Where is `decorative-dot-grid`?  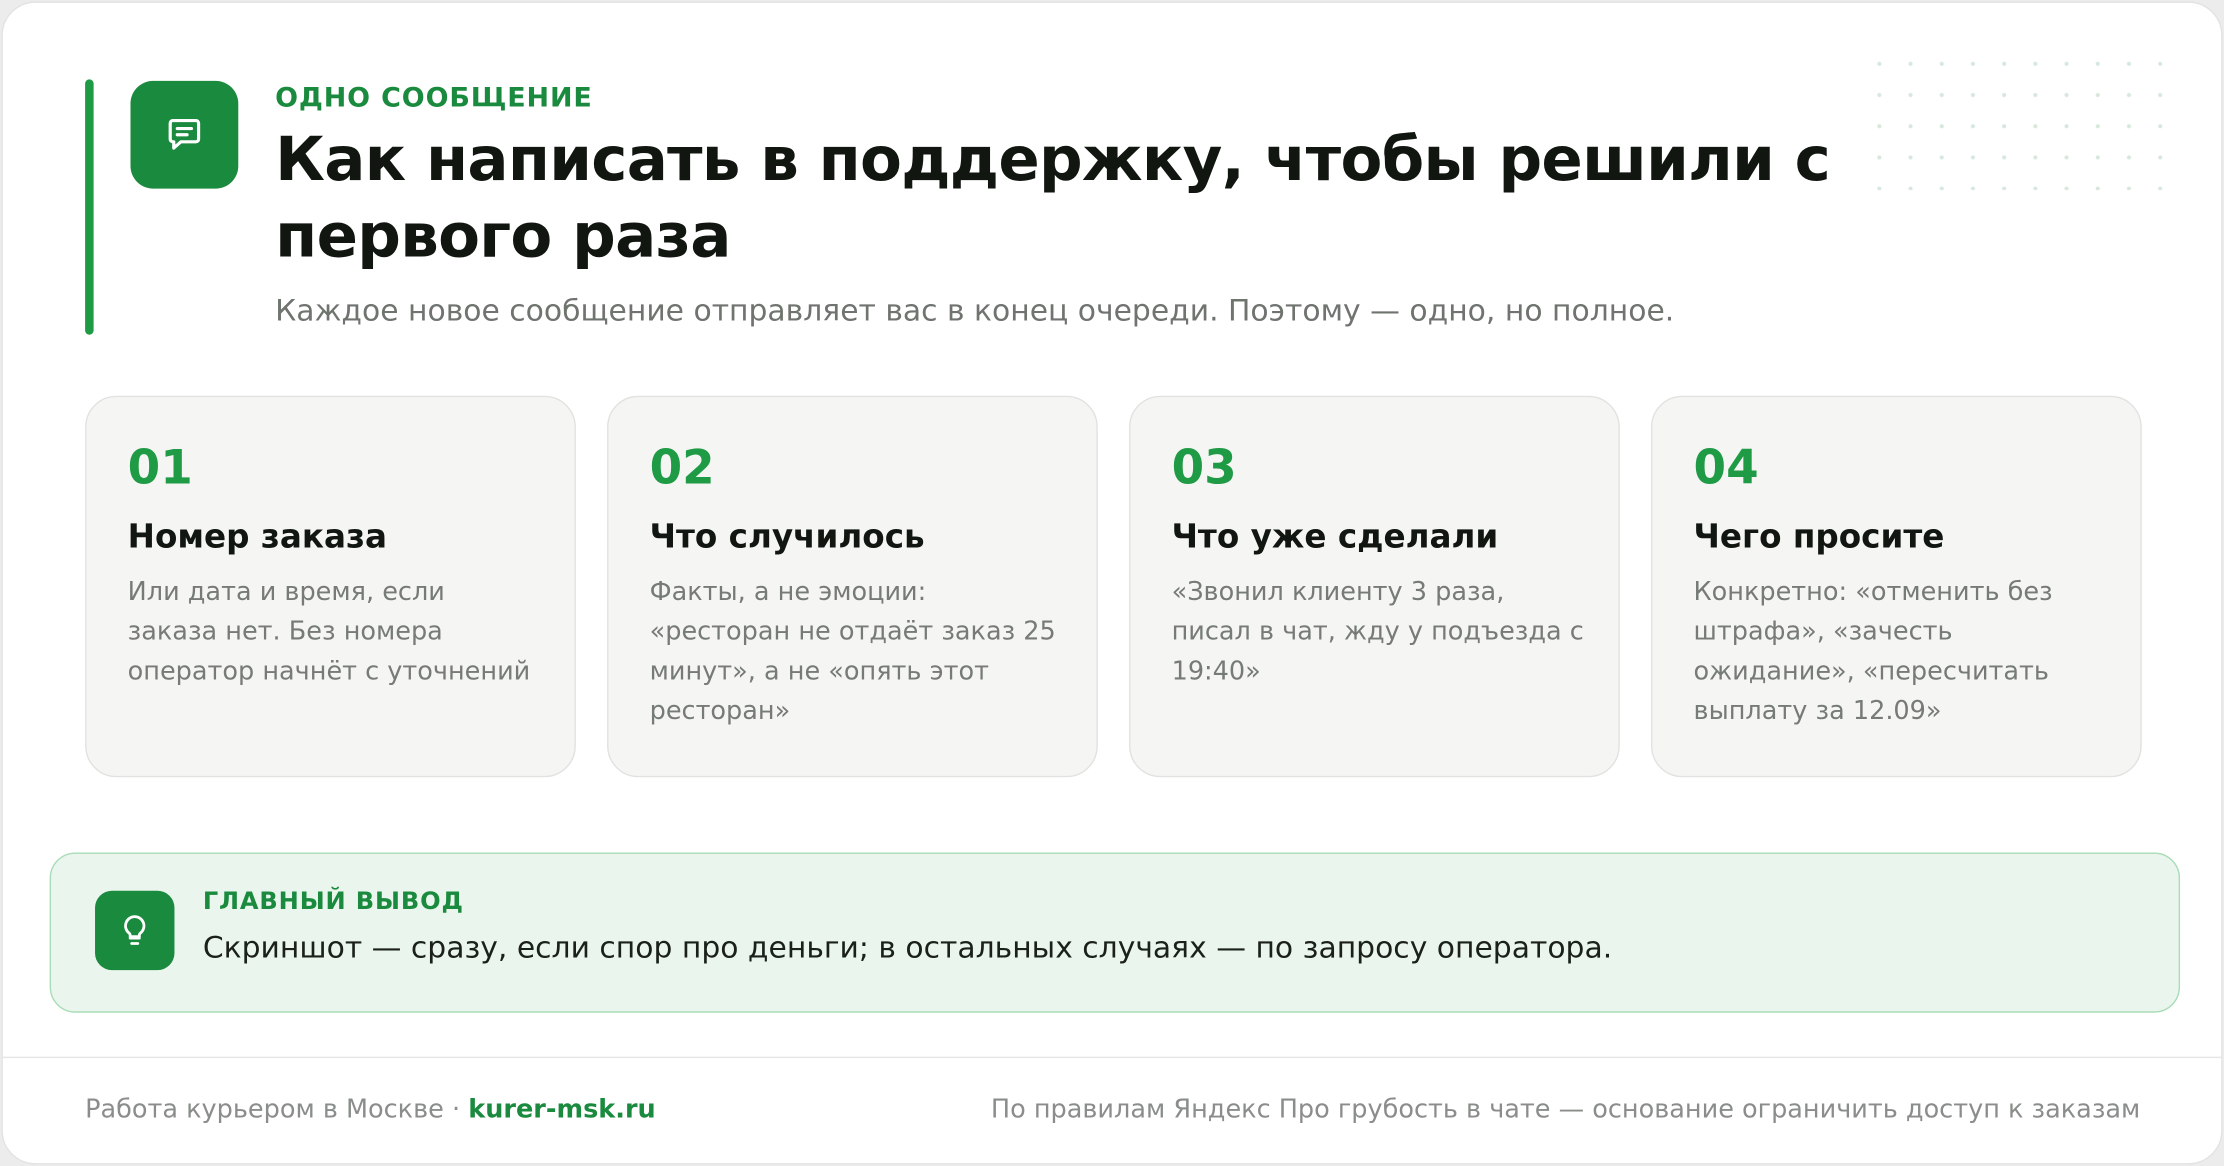 decorative-dot-grid is located at coordinates (2015, 119).